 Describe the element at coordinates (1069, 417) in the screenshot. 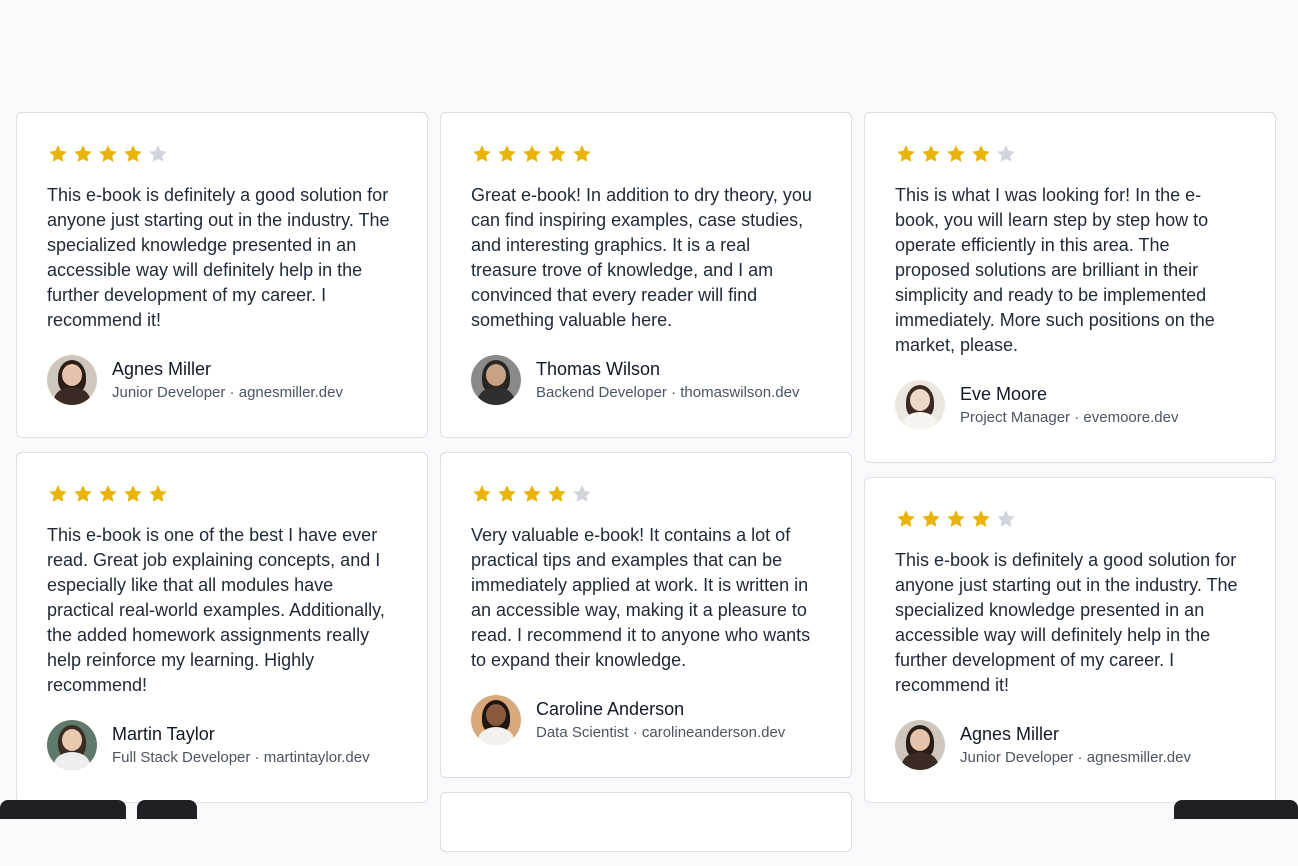

I see `author-role: Project Manager · evemoore.dev` at that location.